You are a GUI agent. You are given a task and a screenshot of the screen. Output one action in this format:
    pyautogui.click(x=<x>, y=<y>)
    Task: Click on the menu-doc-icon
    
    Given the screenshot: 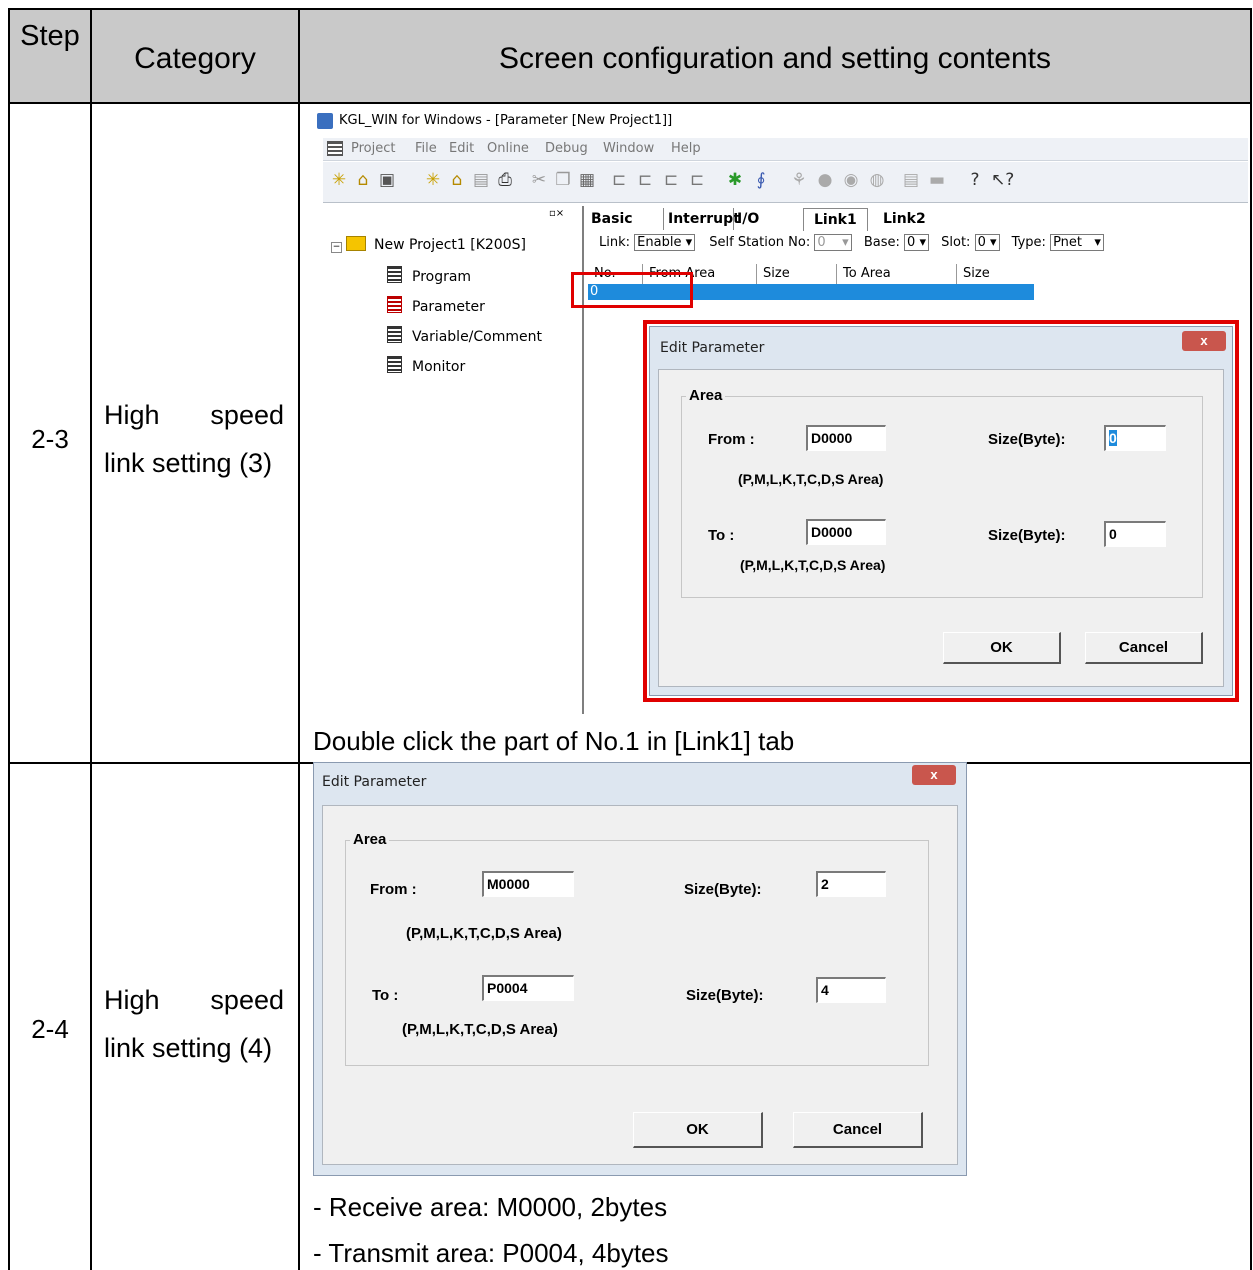 What is the action you would take?
    pyautogui.click(x=335, y=148)
    